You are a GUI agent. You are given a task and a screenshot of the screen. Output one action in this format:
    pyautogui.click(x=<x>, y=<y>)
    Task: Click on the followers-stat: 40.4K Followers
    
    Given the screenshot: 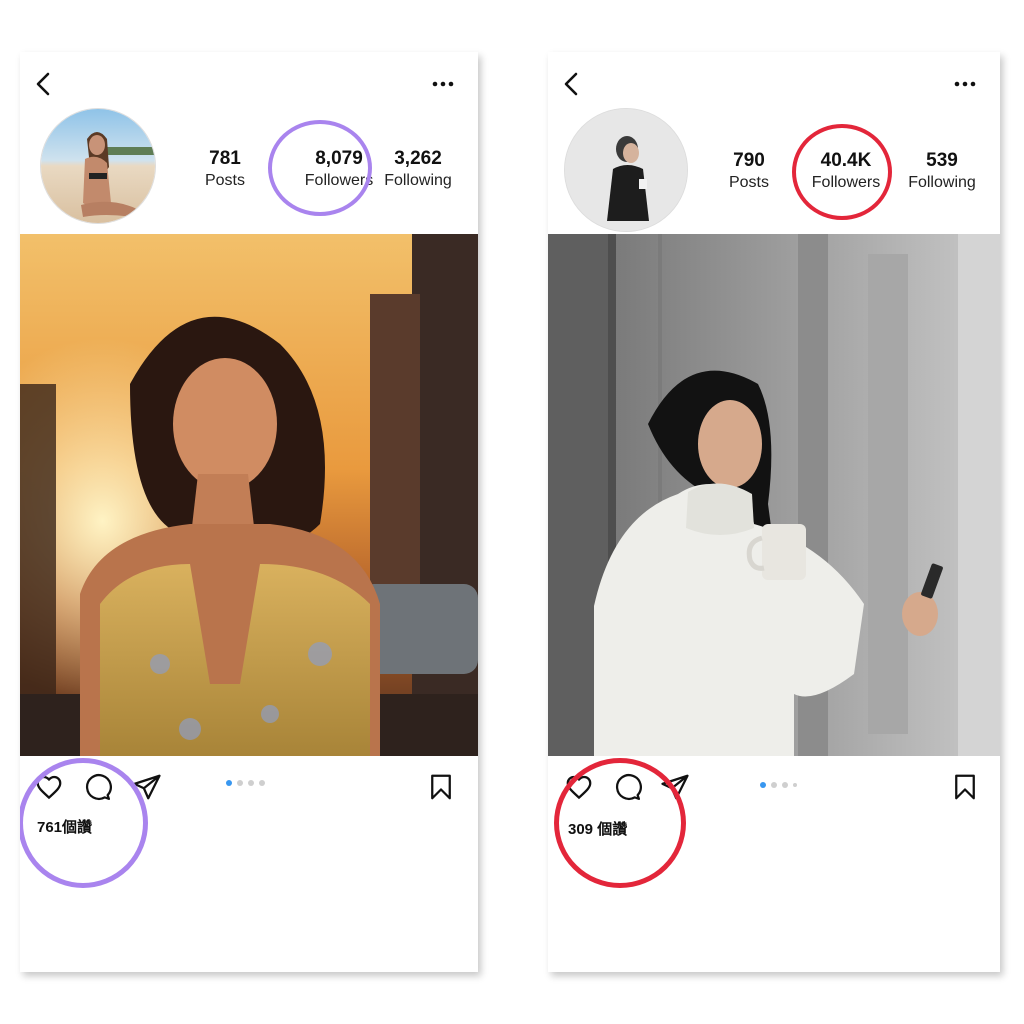 What is the action you would take?
    pyautogui.click(x=846, y=172)
    